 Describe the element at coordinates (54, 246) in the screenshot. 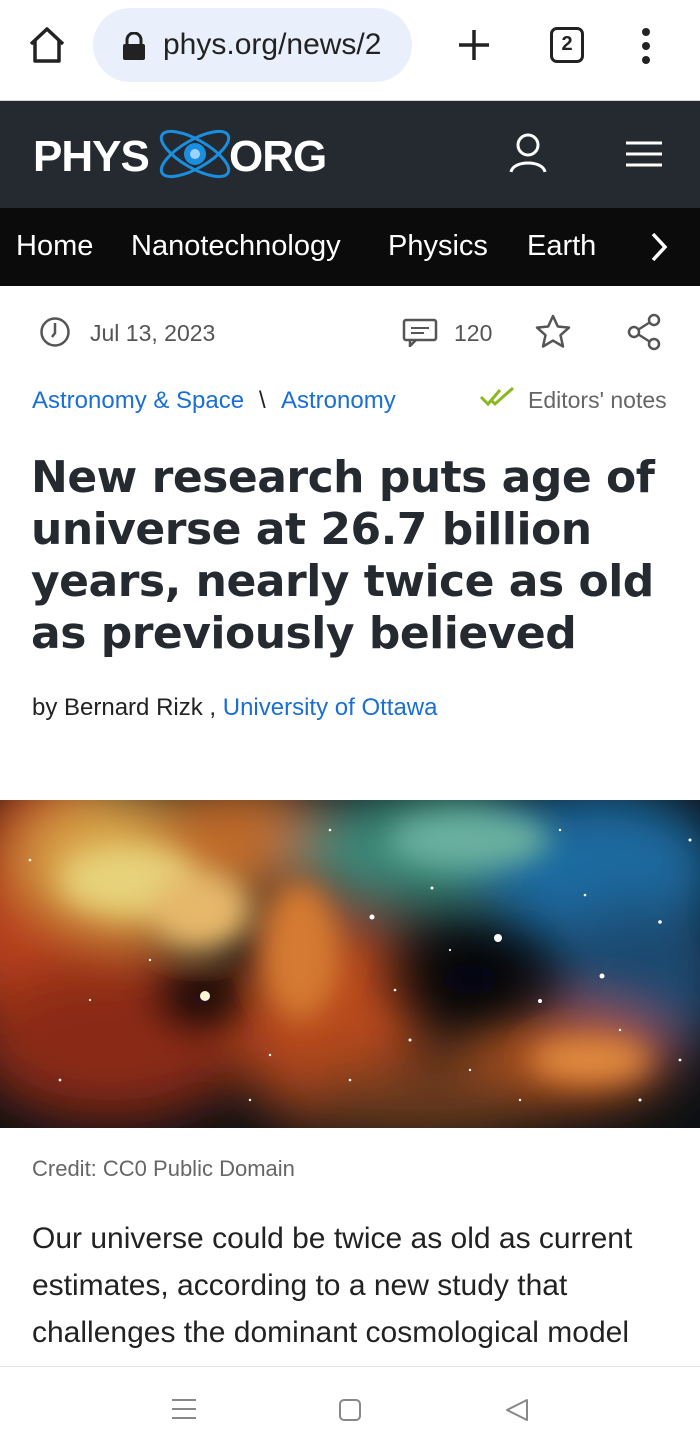

I see `nav-item-home: Home` at that location.